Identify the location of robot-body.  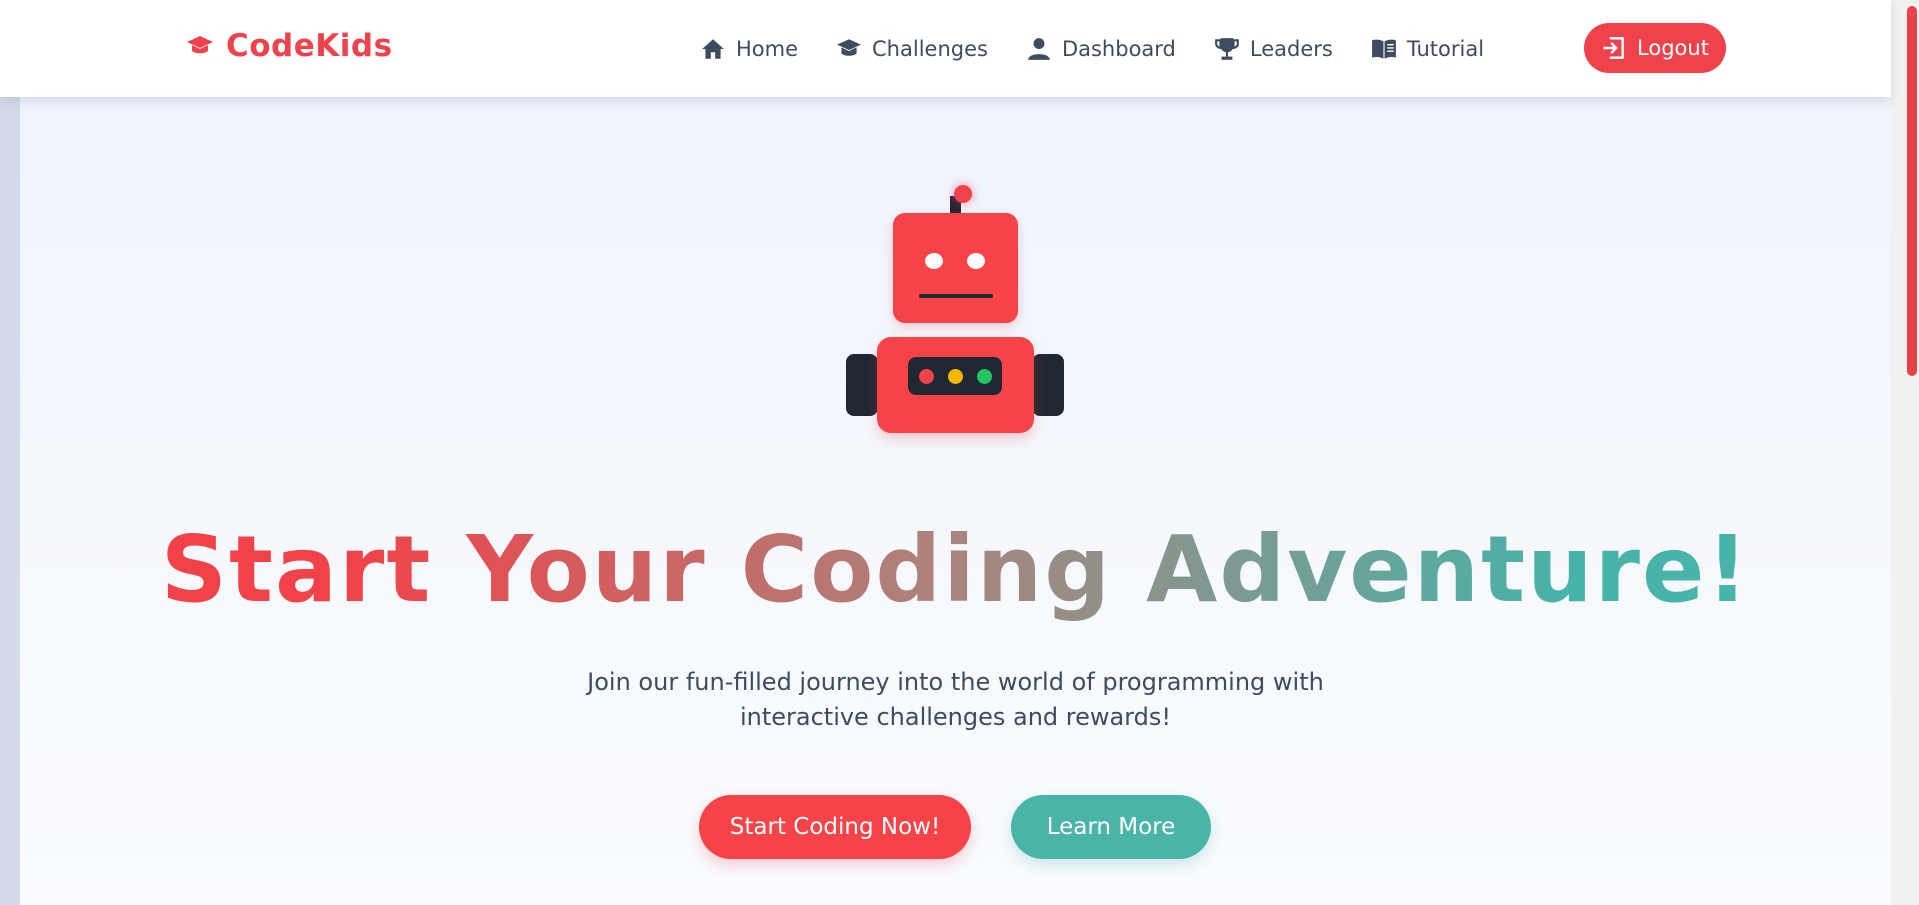
(955, 385).